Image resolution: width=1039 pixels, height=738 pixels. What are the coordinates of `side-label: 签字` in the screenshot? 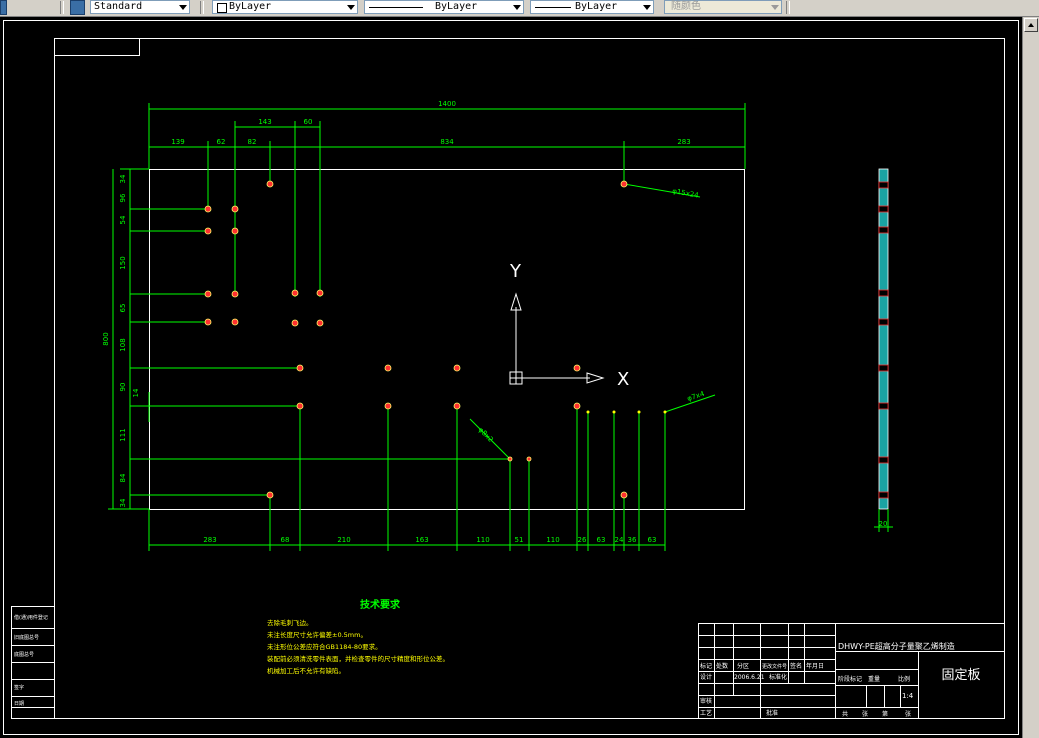 It's located at (19, 687).